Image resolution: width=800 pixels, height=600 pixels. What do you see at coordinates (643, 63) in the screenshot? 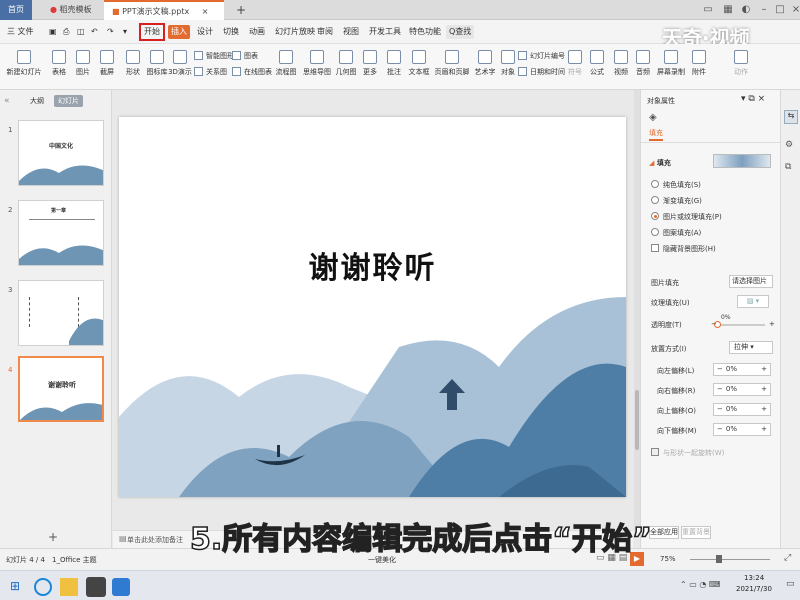
I see `audio-button: 音频` at bounding box center [643, 63].